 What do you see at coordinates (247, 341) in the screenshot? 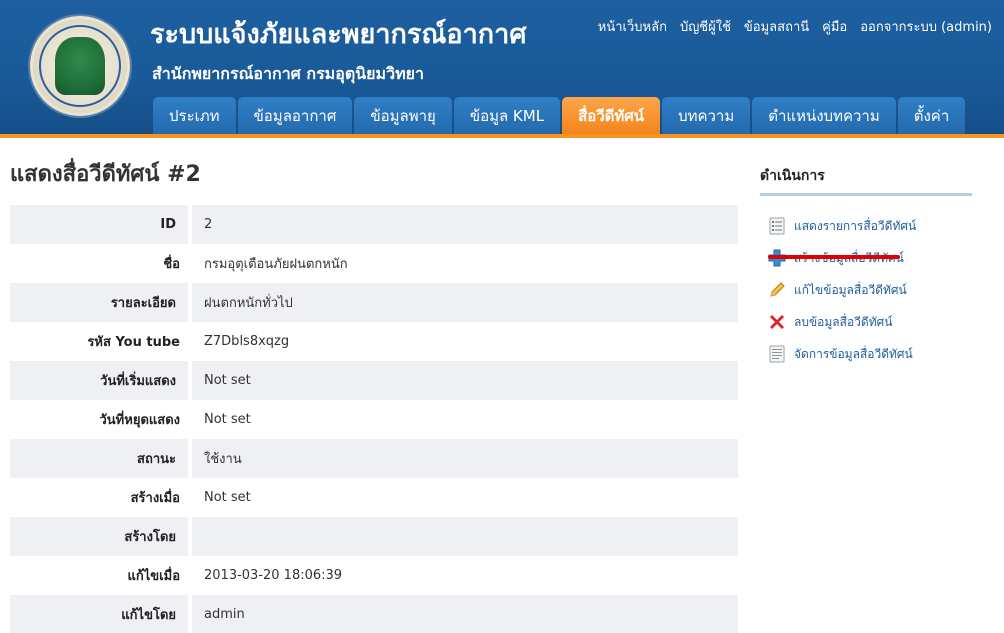
I see `detail-value: Z7Dbls8xqzg` at bounding box center [247, 341].